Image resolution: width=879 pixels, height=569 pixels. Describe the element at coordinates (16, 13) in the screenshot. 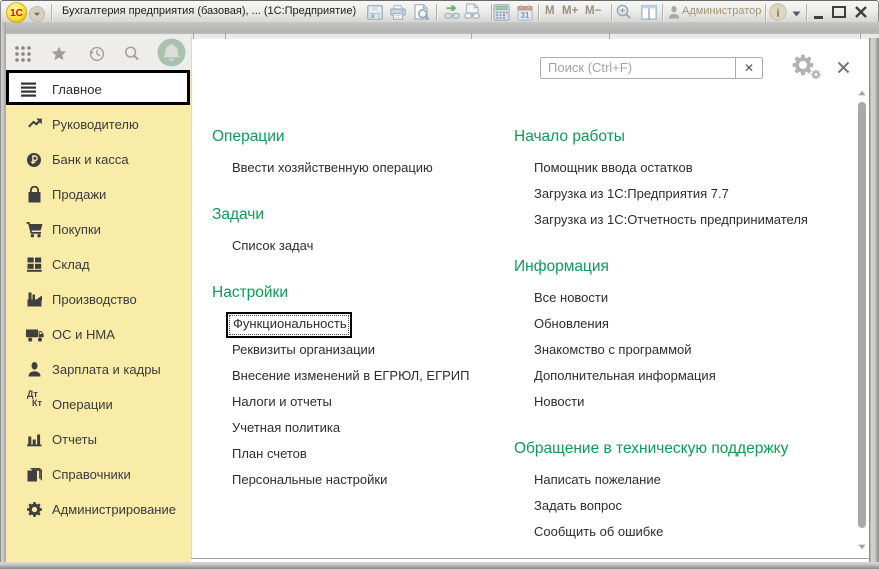

I see `svg-text: 1С` at that location.